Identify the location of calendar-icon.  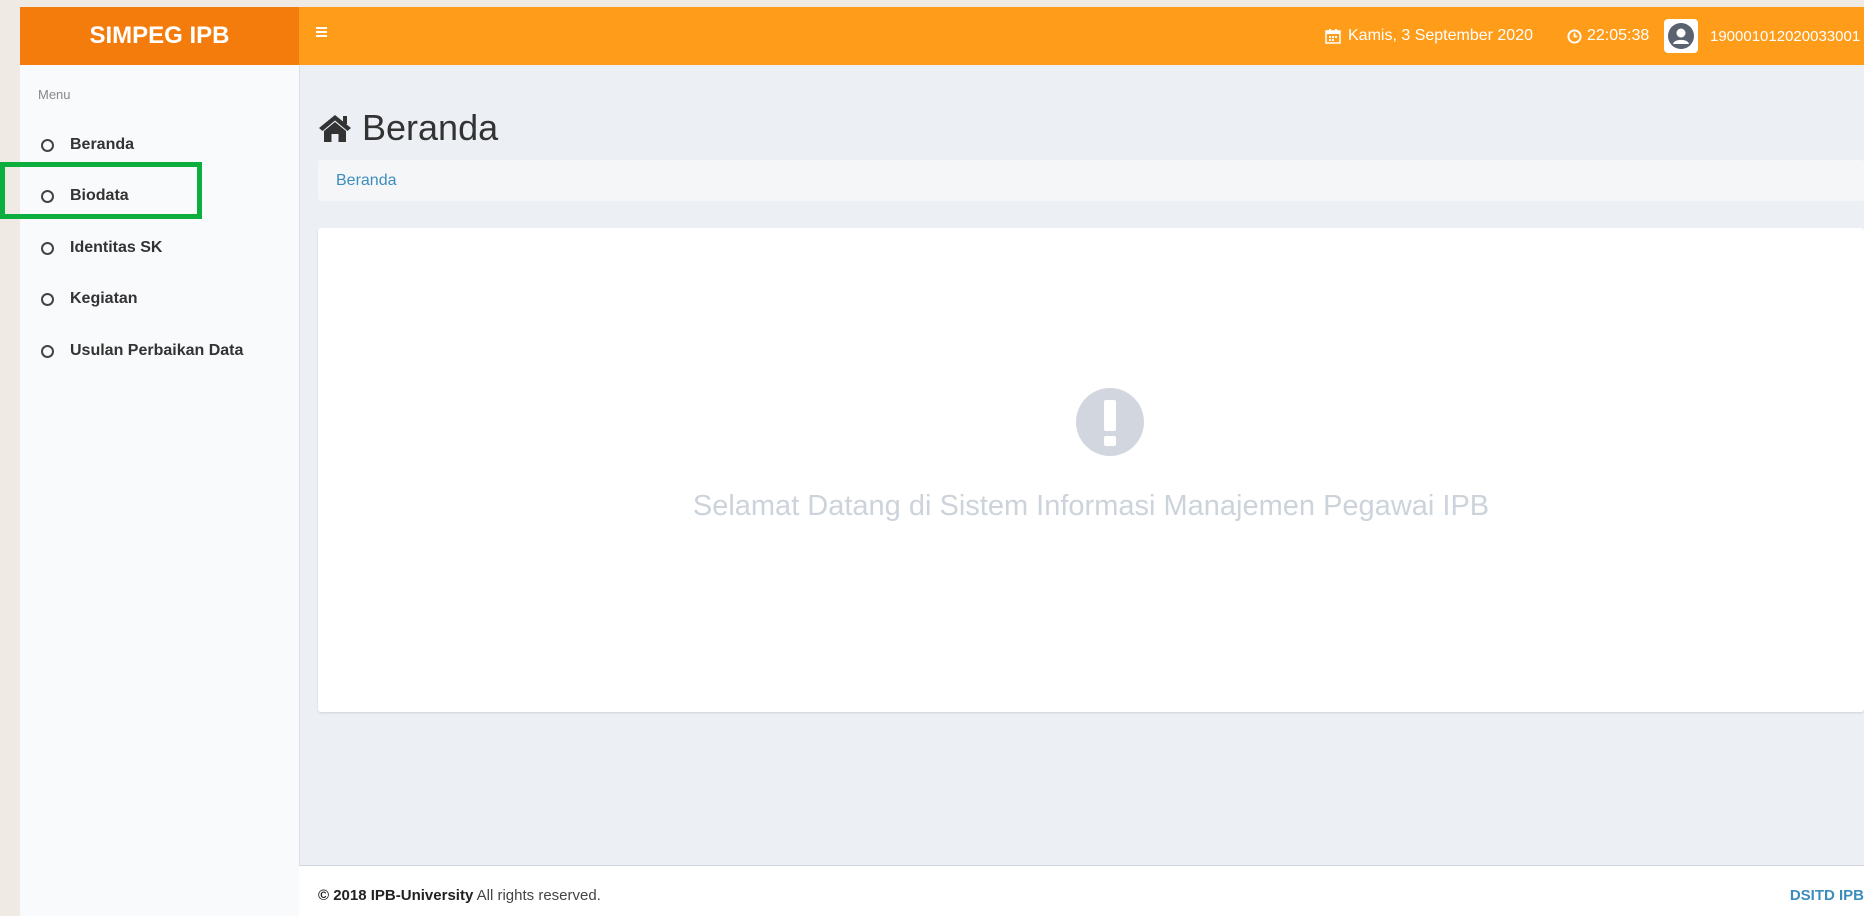
(1333, 36).